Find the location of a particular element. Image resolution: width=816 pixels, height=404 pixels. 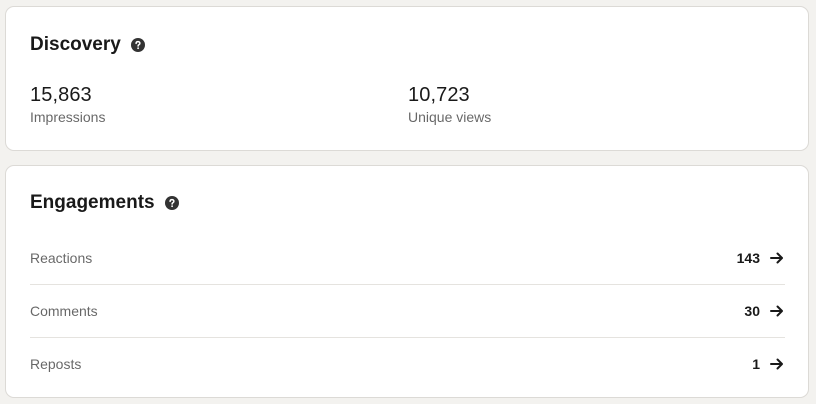

impressions-label: Impressions is located at coordinates (68, 117).